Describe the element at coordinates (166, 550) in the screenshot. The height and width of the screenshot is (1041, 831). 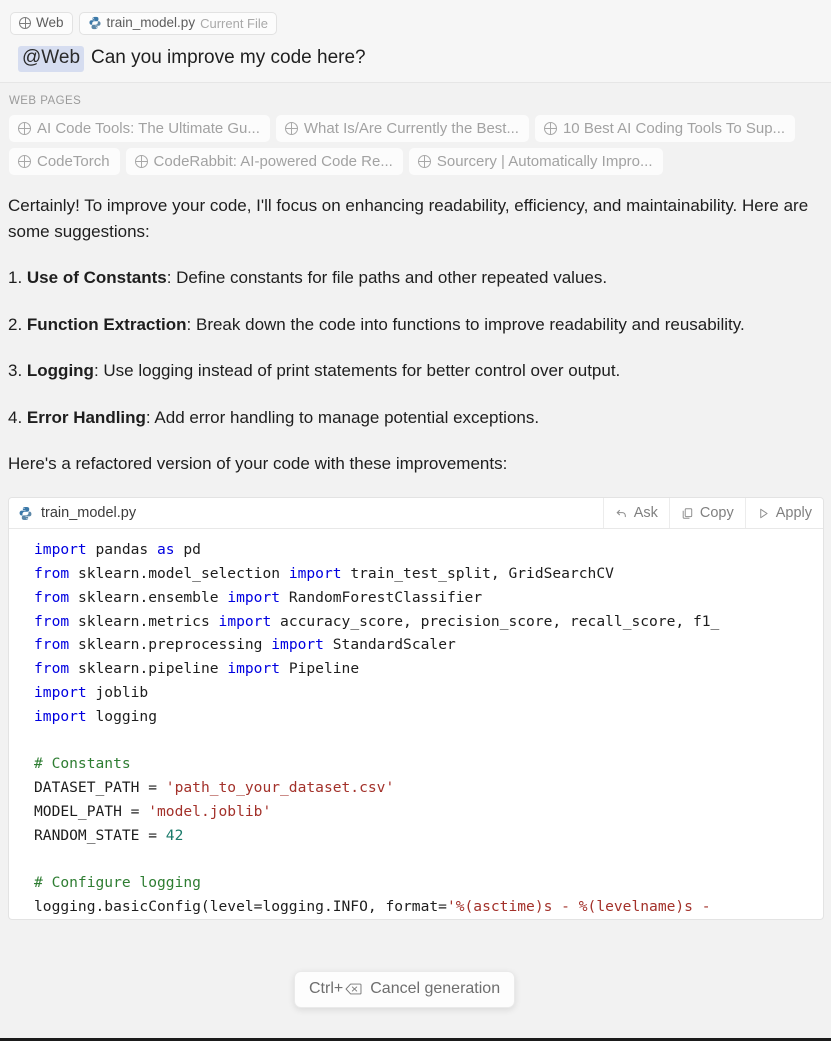
I see `code-token: as` at that location.